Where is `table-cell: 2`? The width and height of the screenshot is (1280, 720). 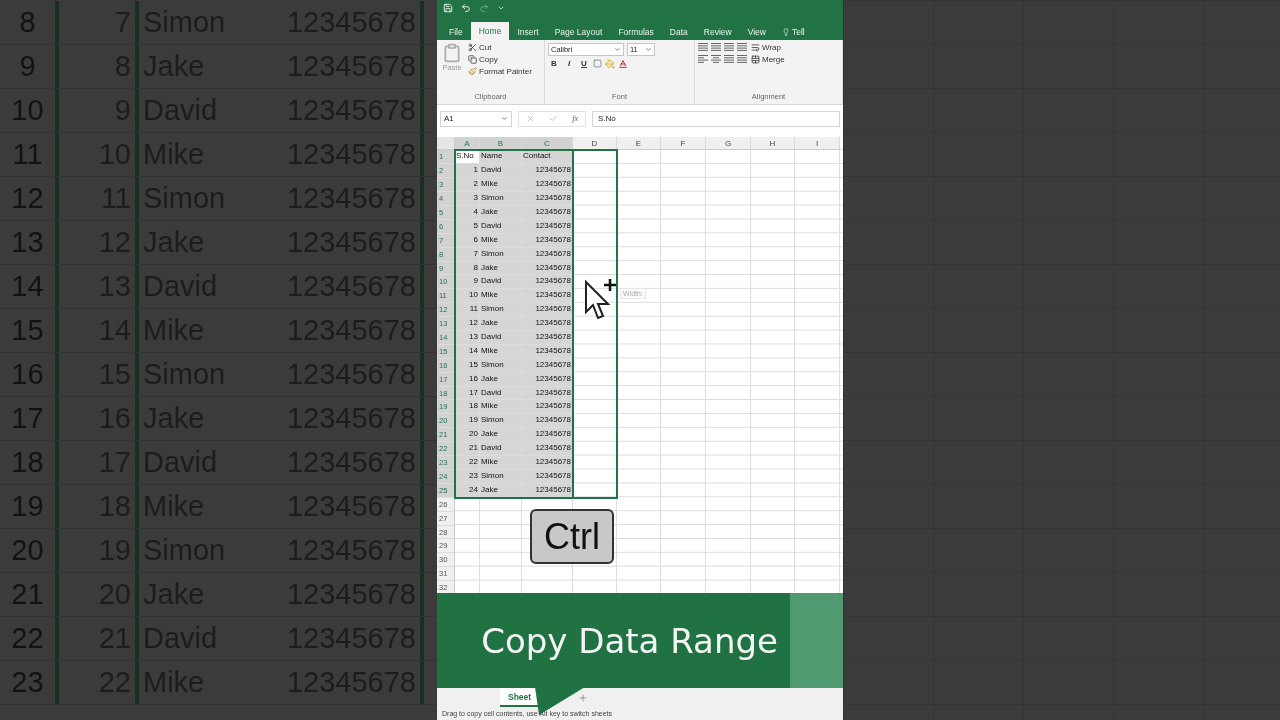
table-cell: 2 is located at coordinates (467, 185).